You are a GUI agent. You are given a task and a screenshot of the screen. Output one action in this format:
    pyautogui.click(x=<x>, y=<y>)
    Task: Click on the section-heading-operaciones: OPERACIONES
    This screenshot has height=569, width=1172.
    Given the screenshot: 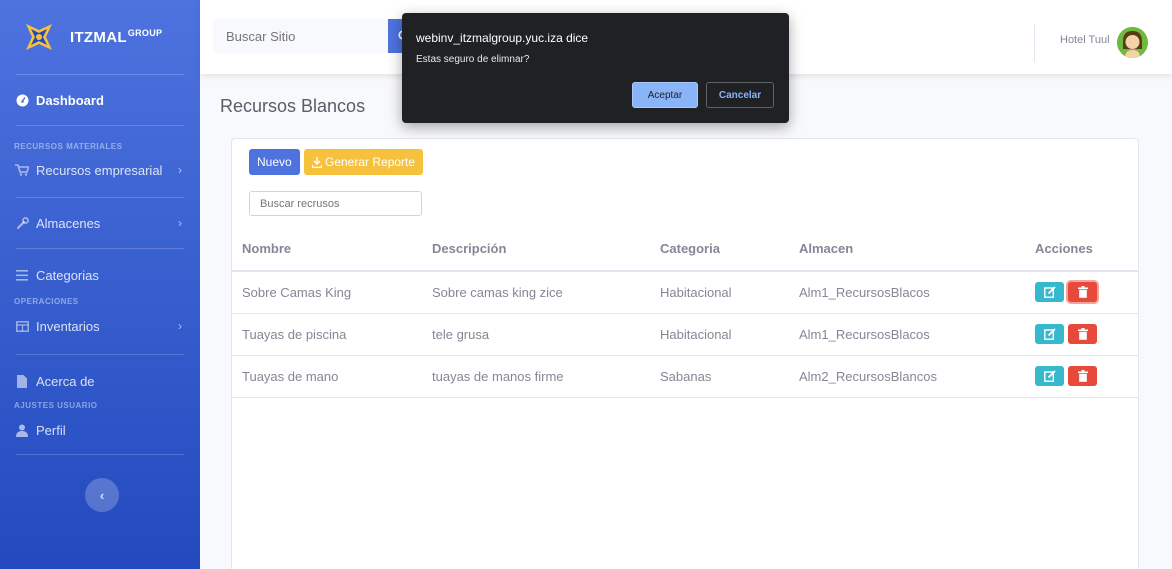 What is the action you would take?
    pyautogui.click(x=46, y=301)
    